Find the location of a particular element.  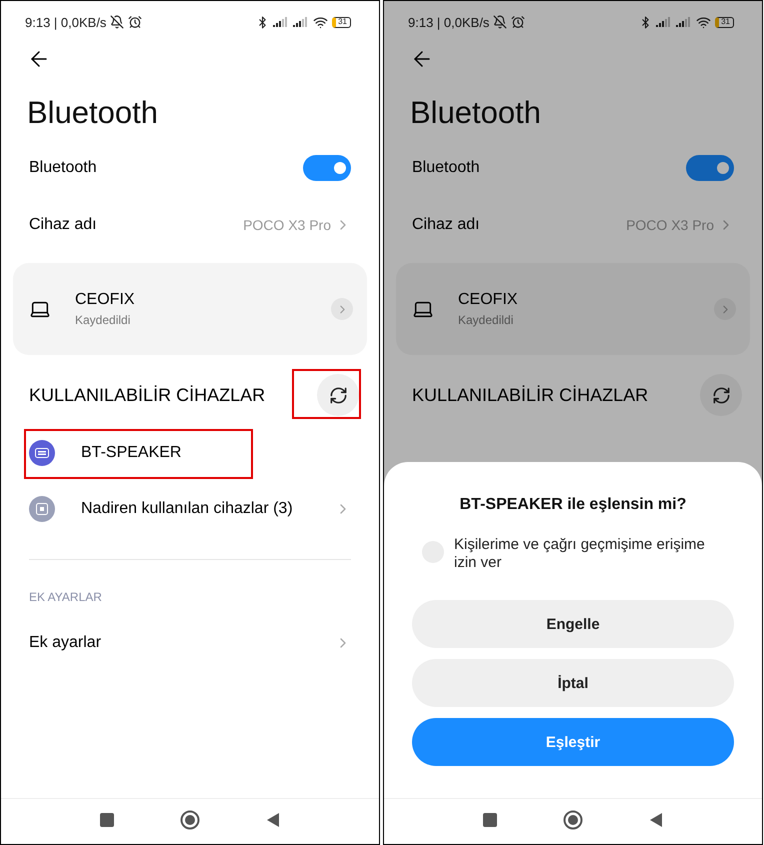

section-title: EK AYARLAR is located at coordinates (65, 597).